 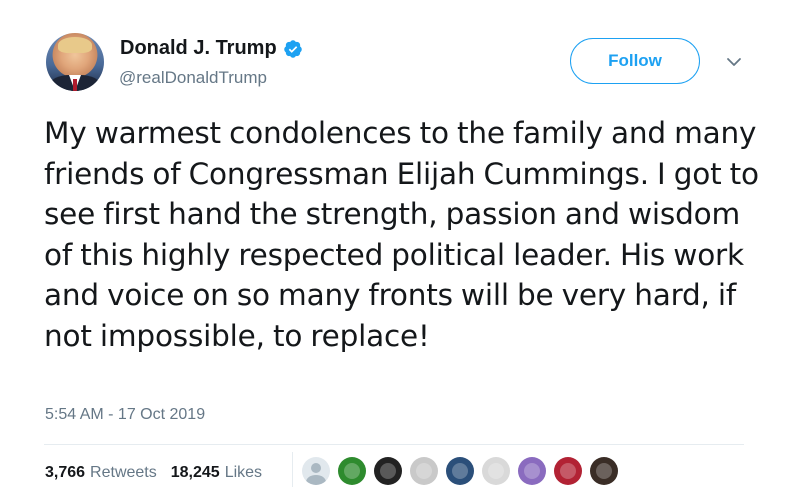 What do you see at coordinates (125, 415) in the screenshot?
I see `tweet-timestamp: 5:54 AM - 17 Oct 2019` at bounding box center [125, 415].